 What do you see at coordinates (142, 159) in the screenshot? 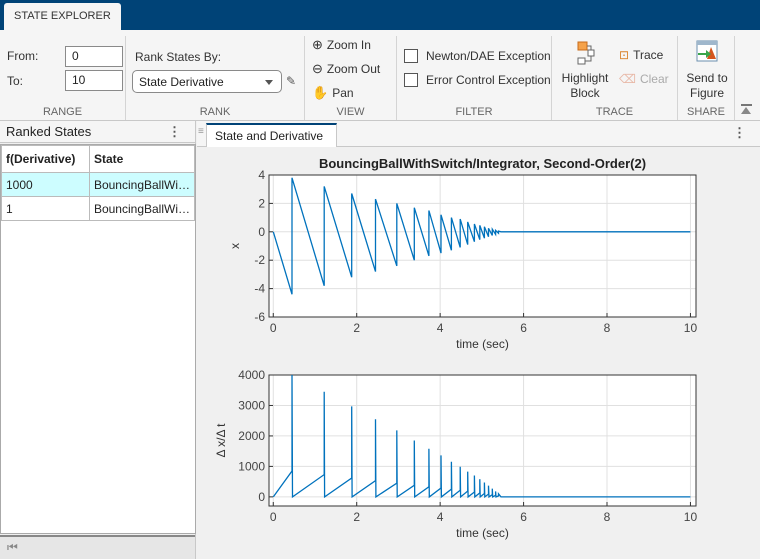
I see `column-header-state: State` at bounding box center [142, 159].